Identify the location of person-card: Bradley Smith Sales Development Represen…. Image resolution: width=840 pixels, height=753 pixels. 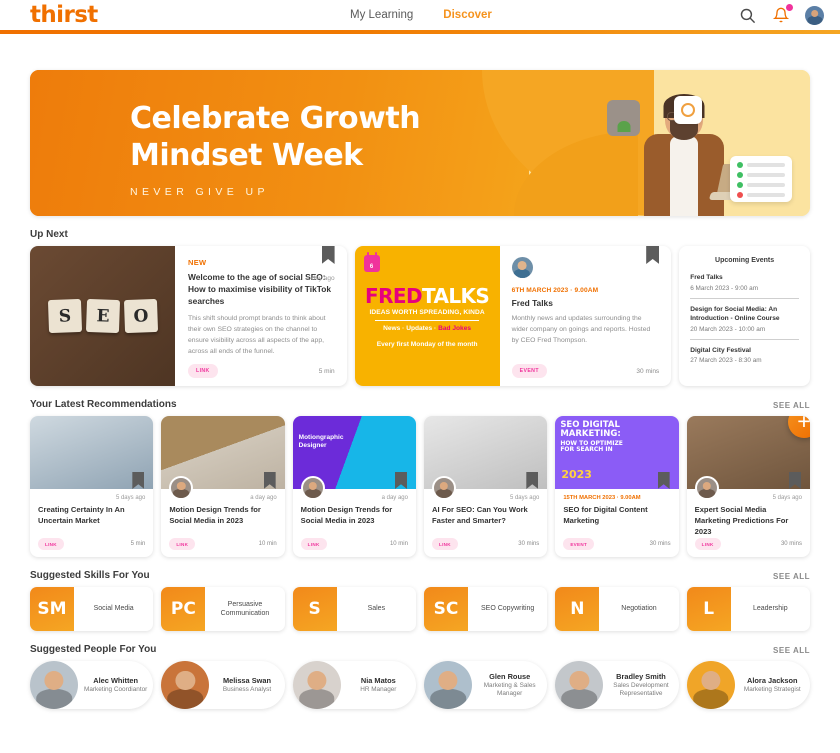
(617, 685).